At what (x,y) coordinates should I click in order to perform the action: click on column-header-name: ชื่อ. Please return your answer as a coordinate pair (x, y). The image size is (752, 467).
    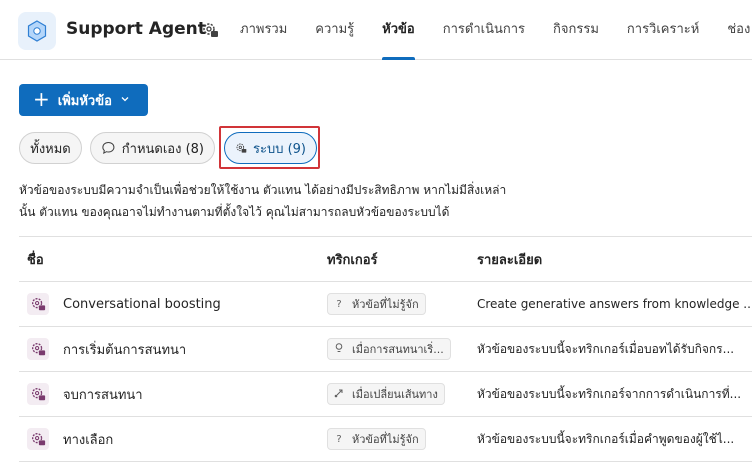
    Looking at the image, I should click on (172, 259).